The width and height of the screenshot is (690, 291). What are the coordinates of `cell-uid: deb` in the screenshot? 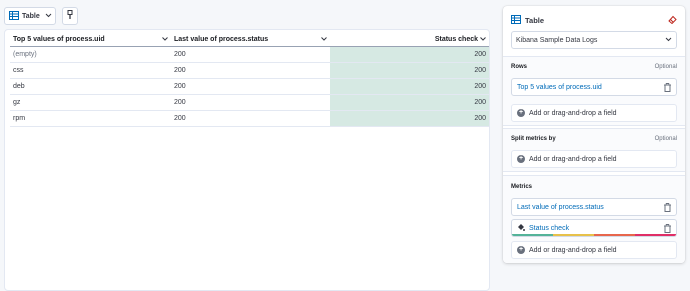 It's located at (90, 86).